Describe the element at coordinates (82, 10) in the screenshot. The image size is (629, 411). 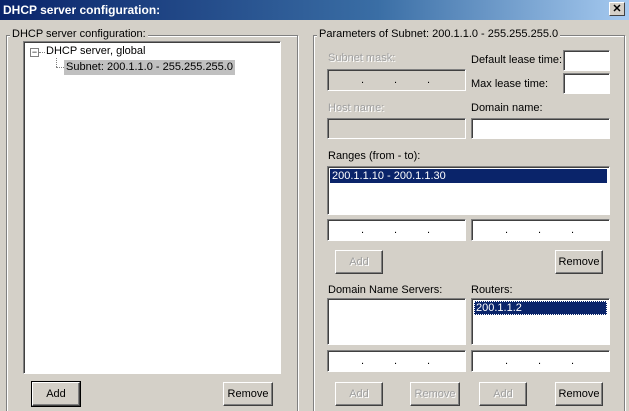
I see `window-title: DHCP server configuration:` at that location.